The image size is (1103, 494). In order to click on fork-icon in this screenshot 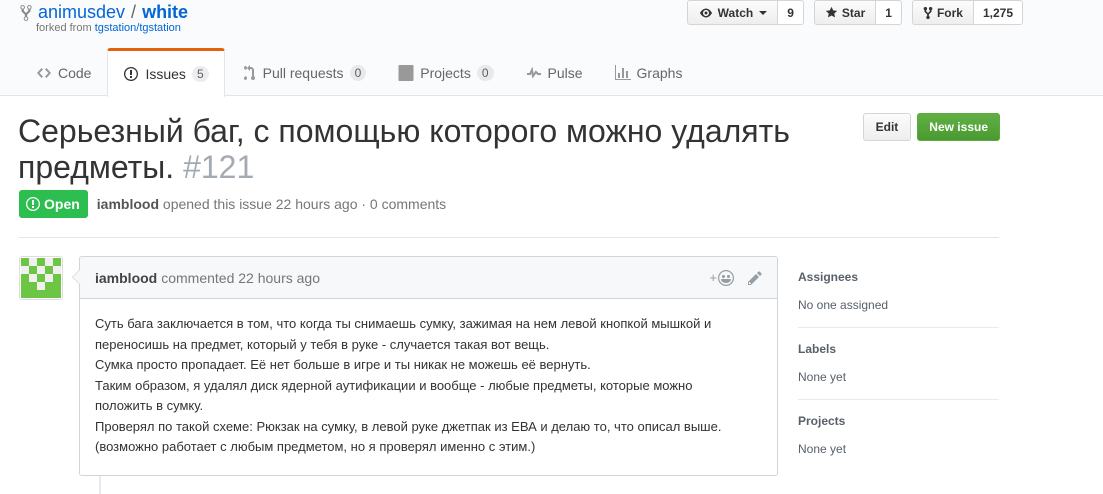, I will do `click(928, 12)`.